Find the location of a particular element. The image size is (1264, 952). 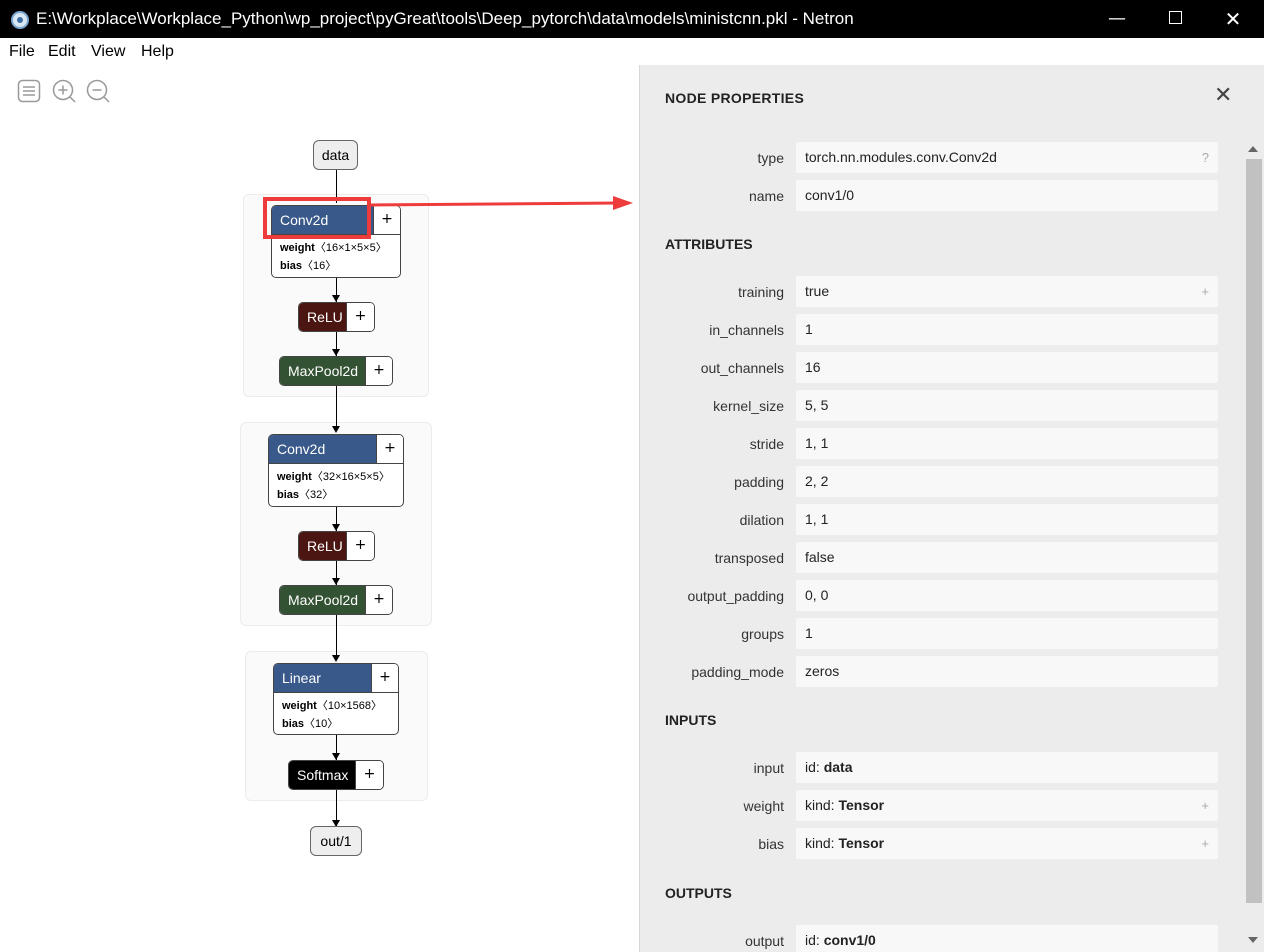

highlight-arrow is located at coordinates (501, 203).